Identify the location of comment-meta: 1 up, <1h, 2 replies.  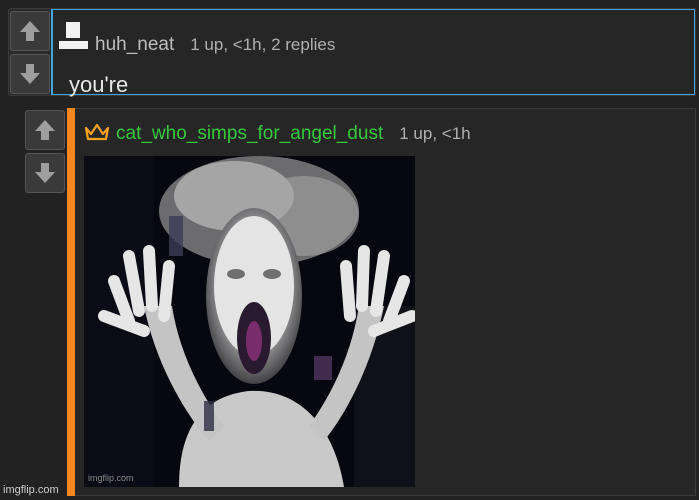
(263, 44).